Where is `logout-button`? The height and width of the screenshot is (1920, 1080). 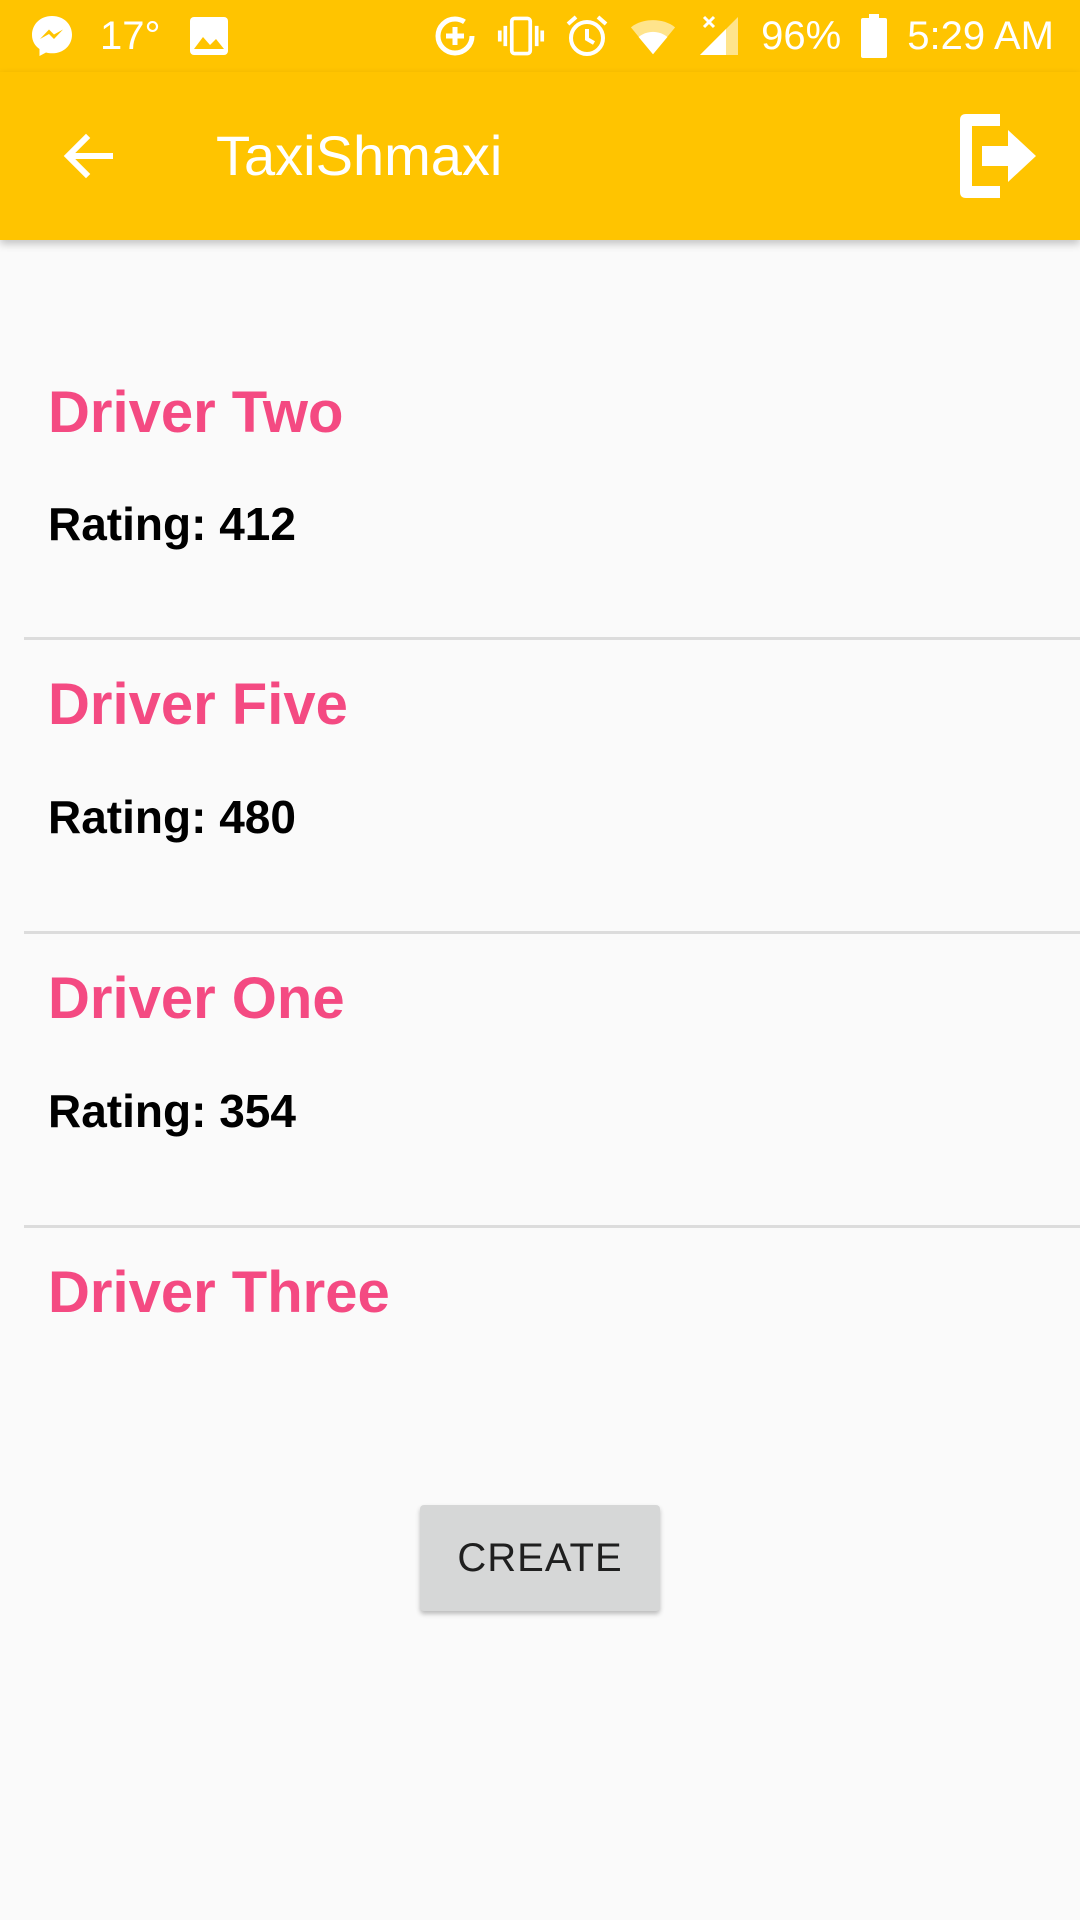
logout-button is located at coordinates (998, 156).